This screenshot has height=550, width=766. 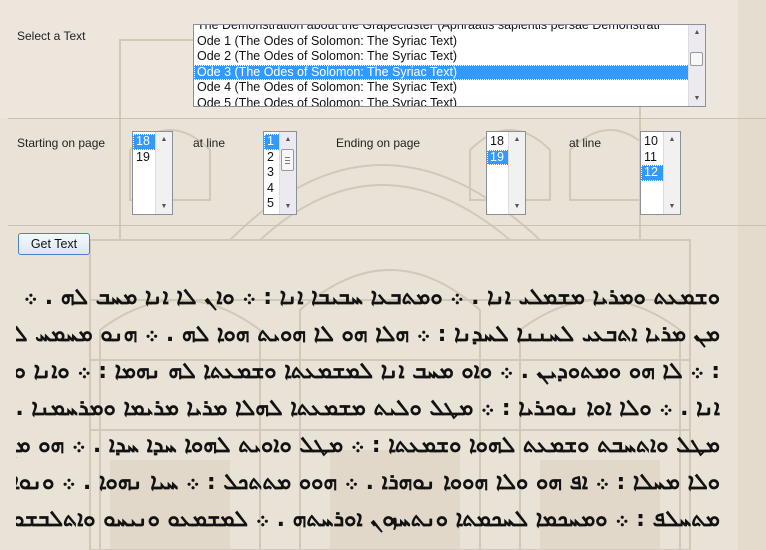 I want to click on end-line-option: 10, so click(x=652, y=142).